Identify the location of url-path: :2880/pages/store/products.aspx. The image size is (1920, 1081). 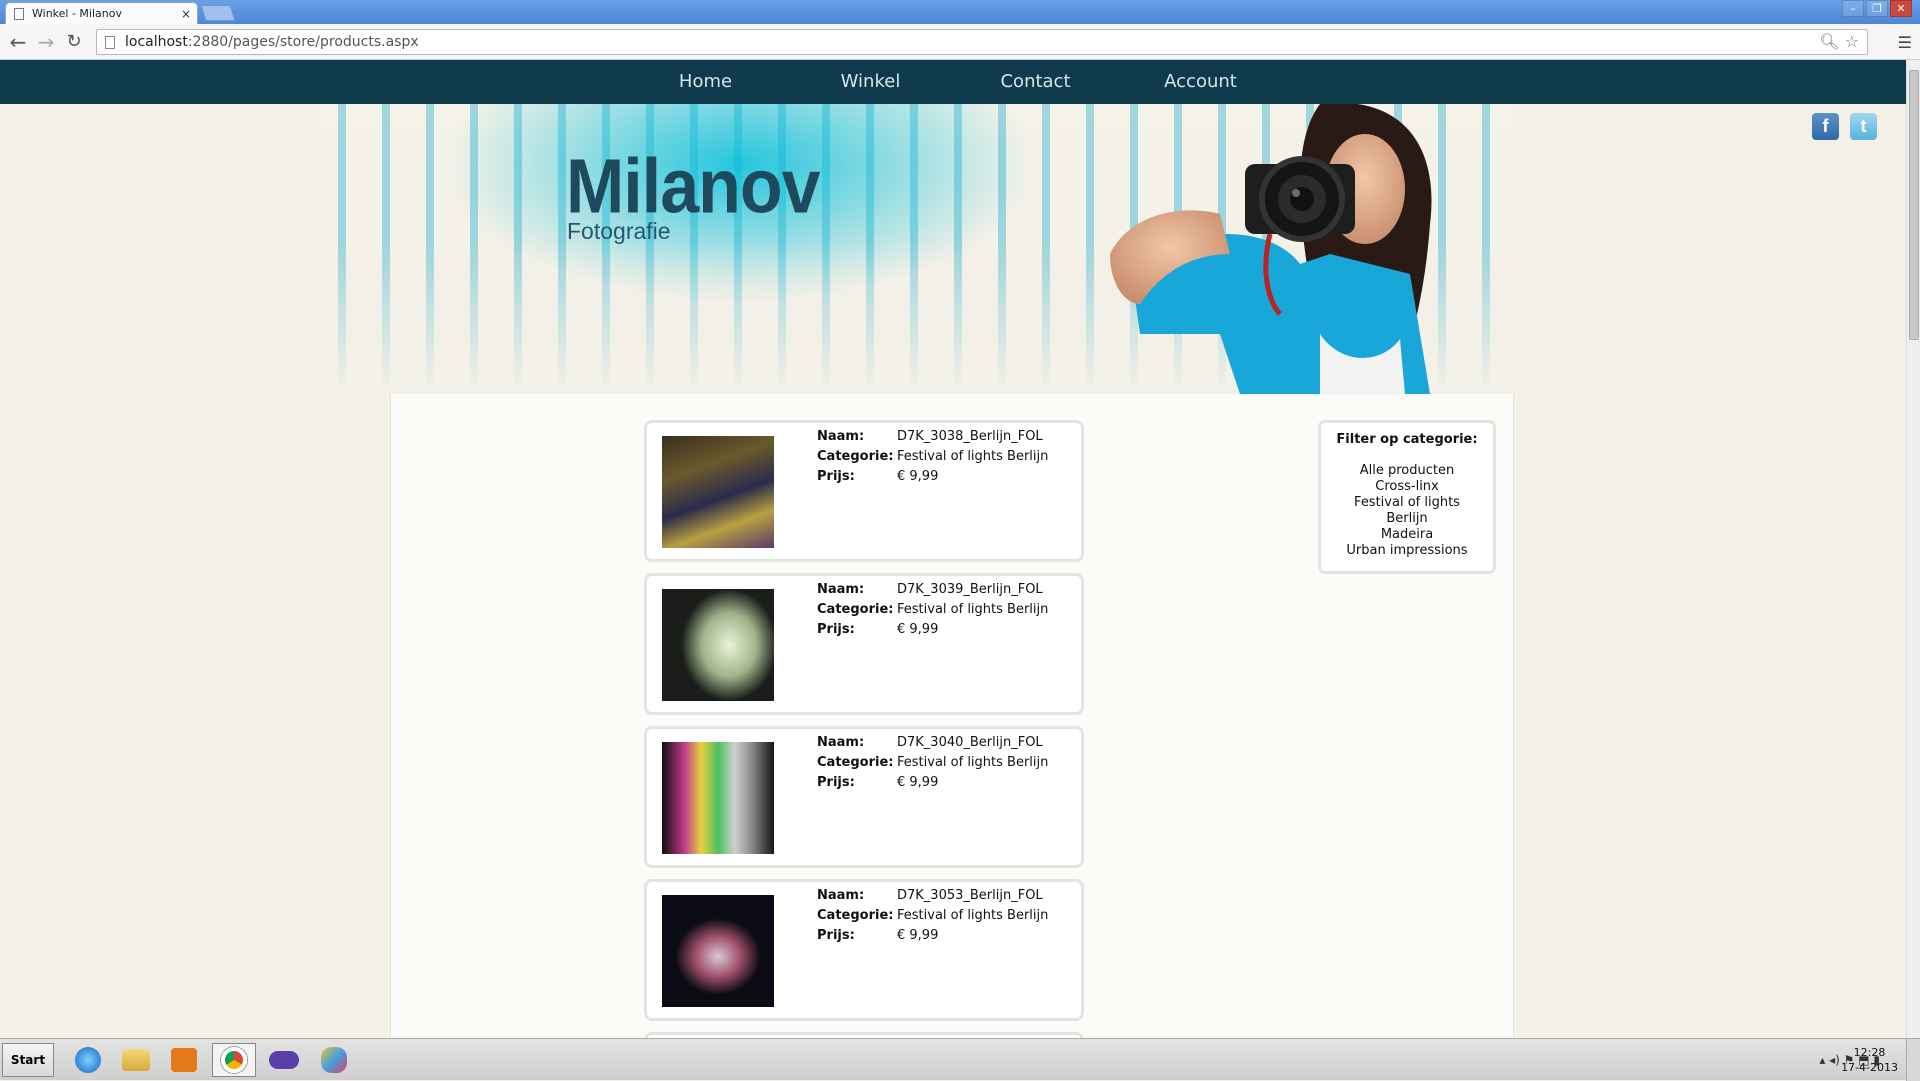
(303, 42).